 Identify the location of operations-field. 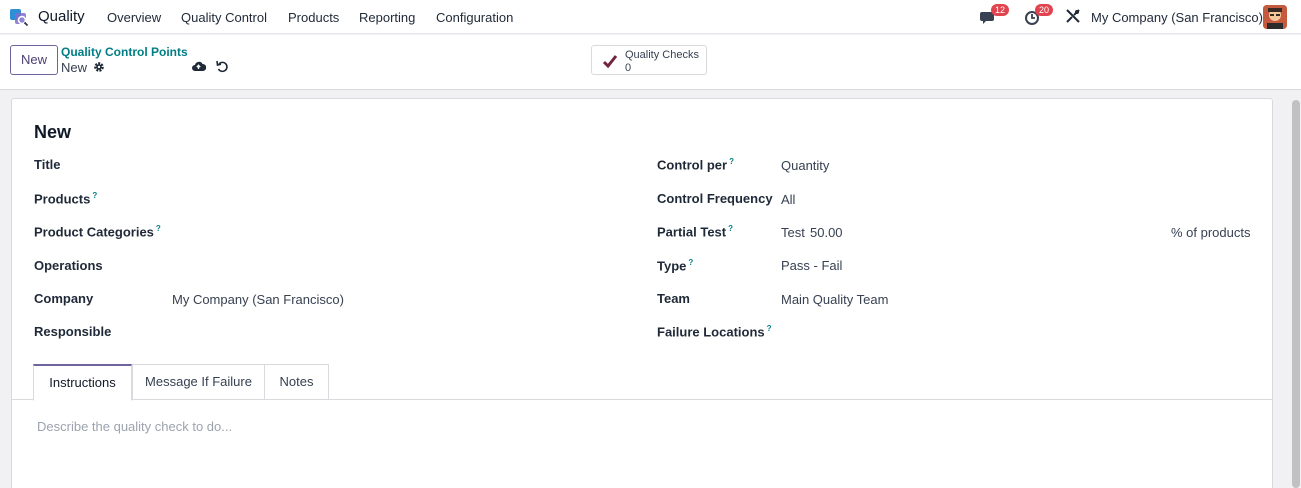
(402, 266).